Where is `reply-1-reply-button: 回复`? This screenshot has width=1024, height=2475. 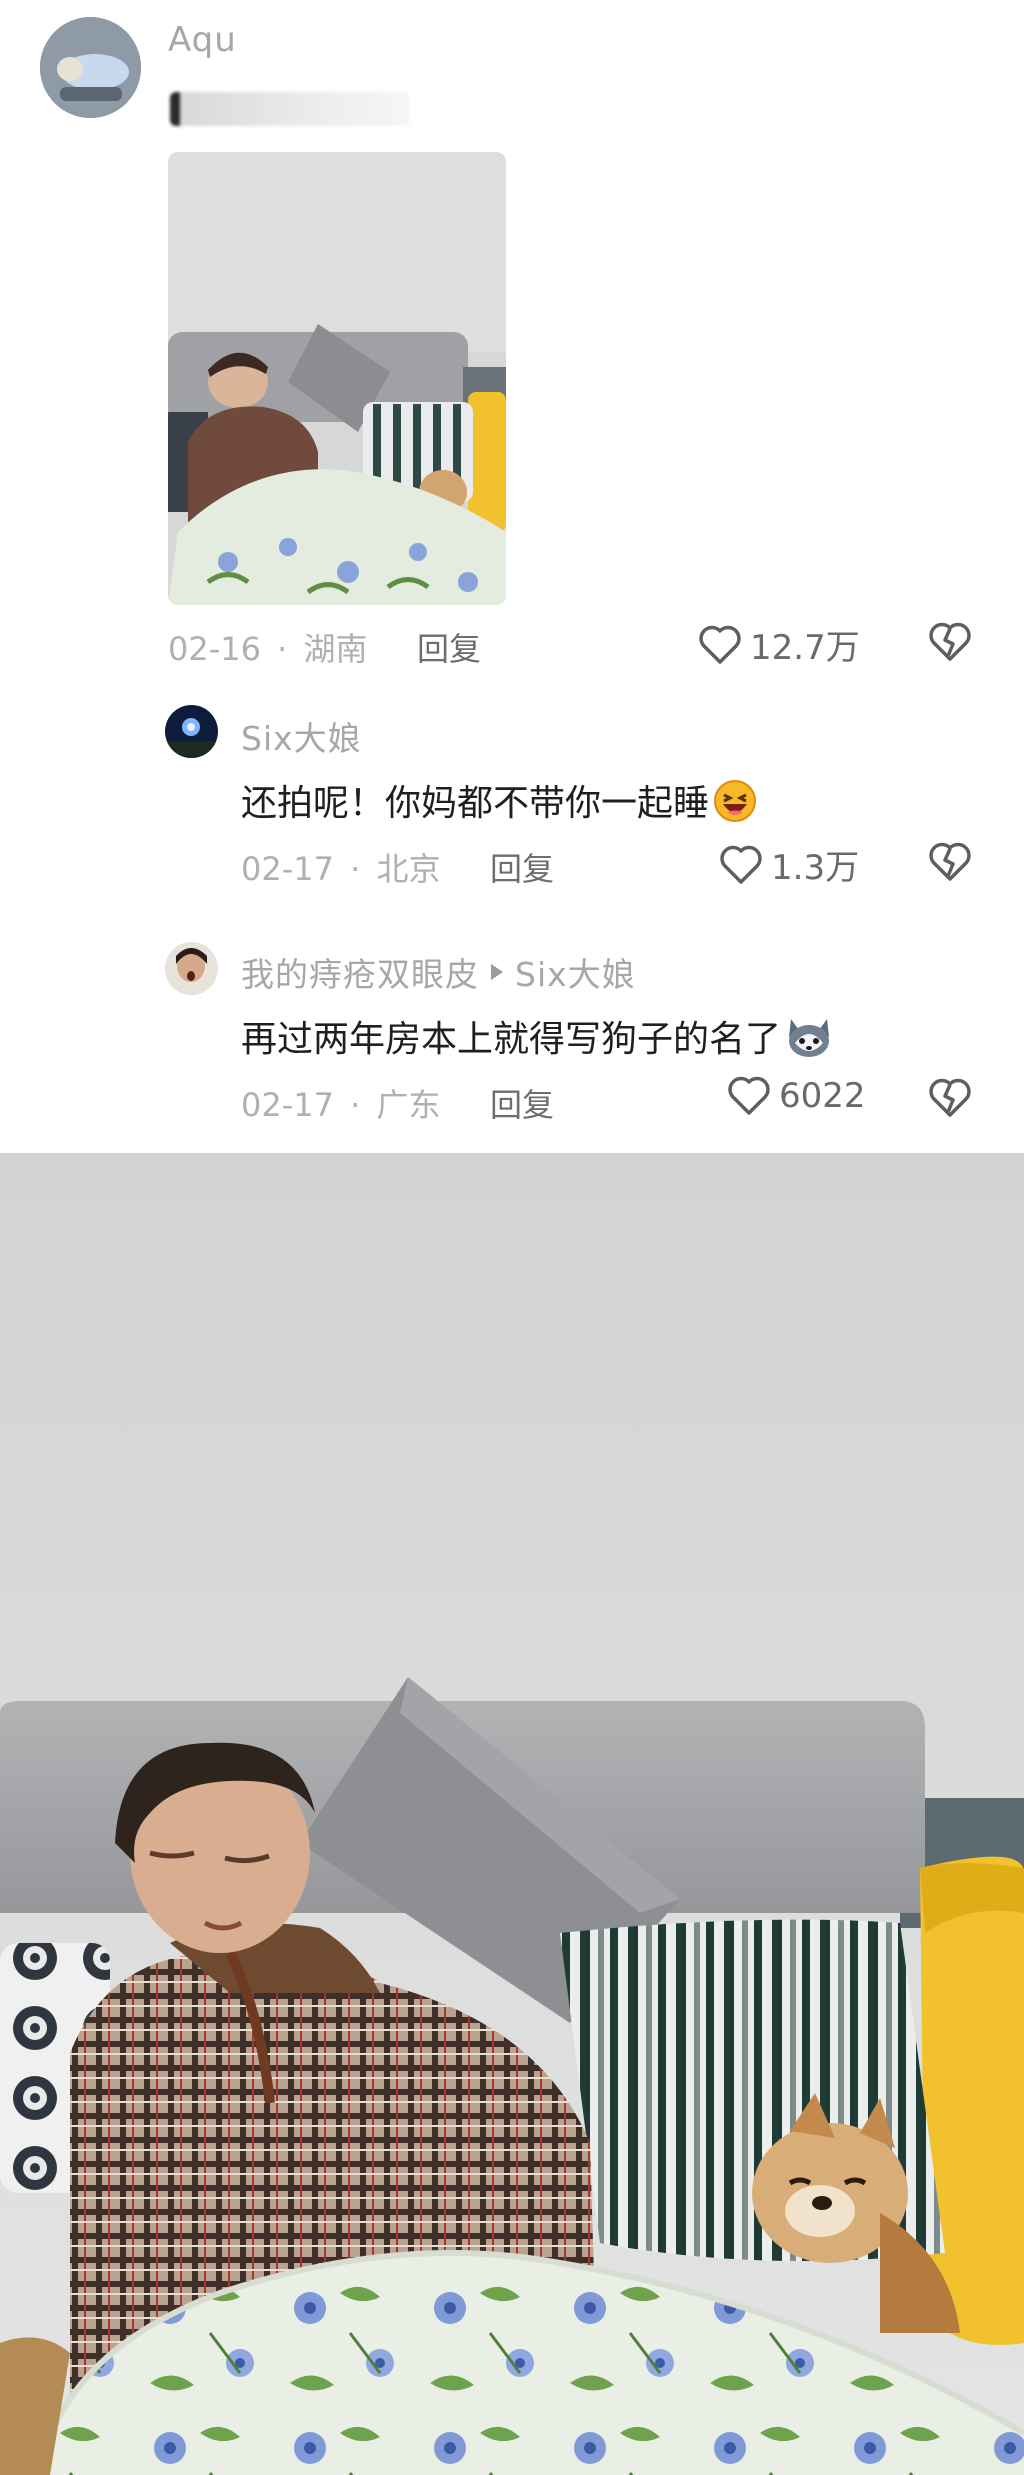
reply-1-reply-button: 回复 is located at coordinates (522, 867).